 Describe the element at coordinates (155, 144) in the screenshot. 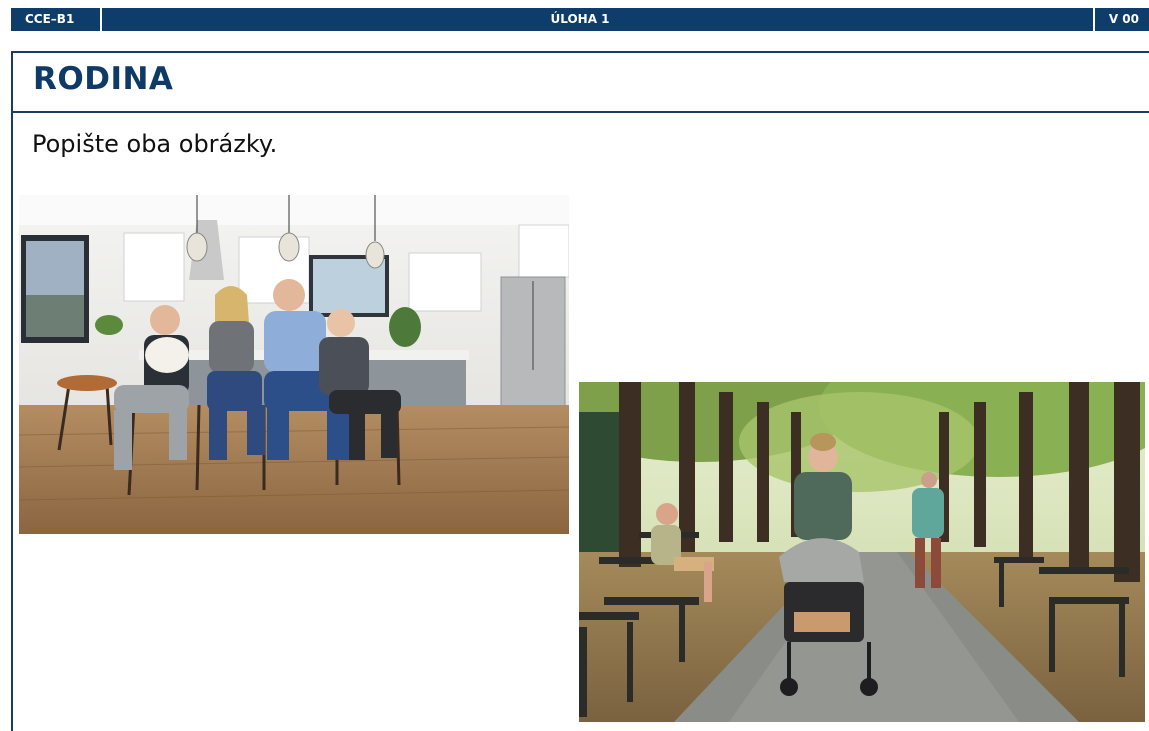

I see `task-instruction: Popište oba obrázky.` at that location.